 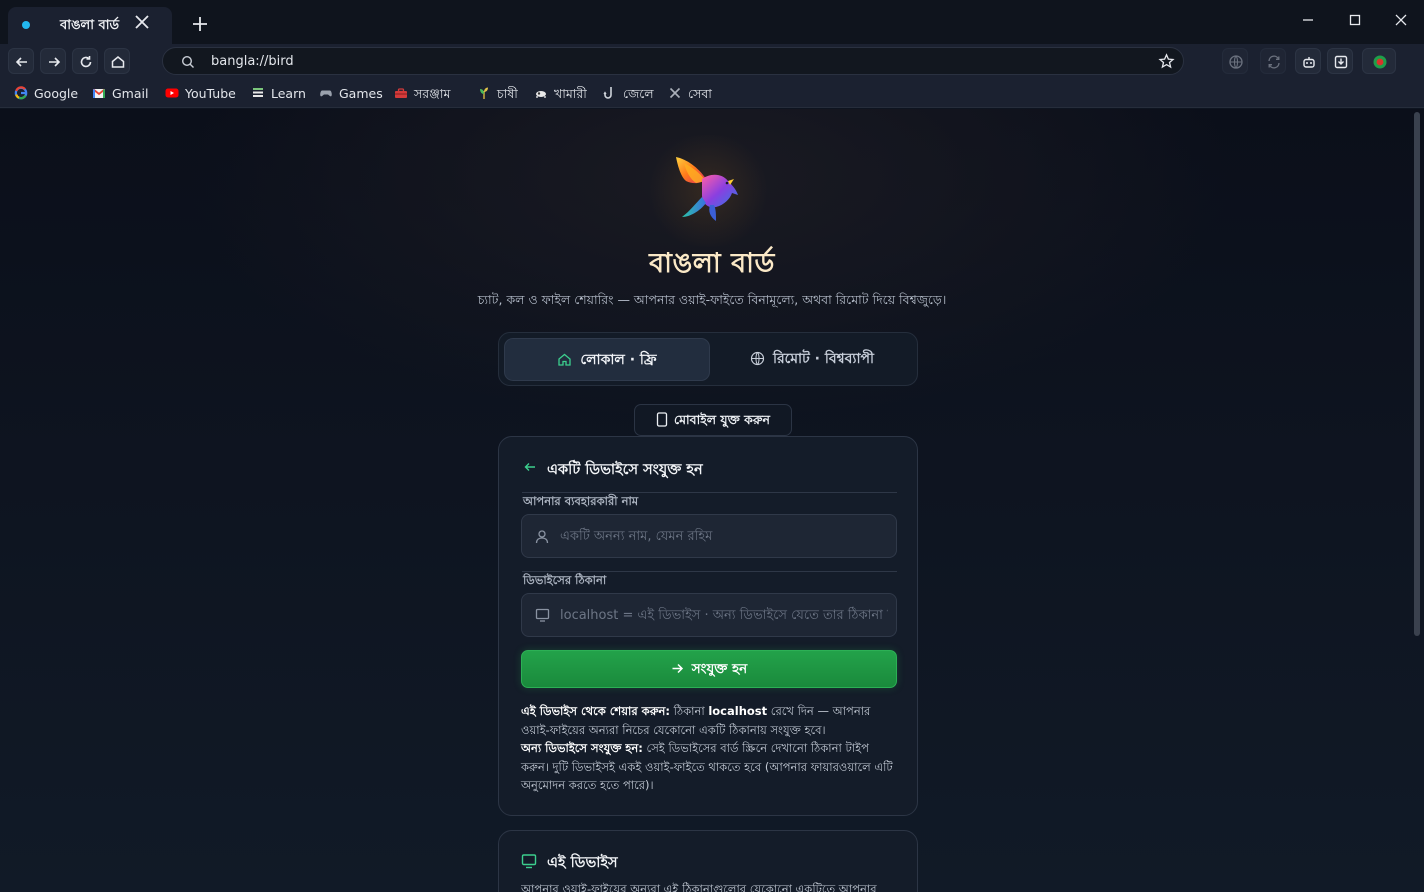 I want to click on browser-toolbar: bangla://bird, so click(x=712, y=62).